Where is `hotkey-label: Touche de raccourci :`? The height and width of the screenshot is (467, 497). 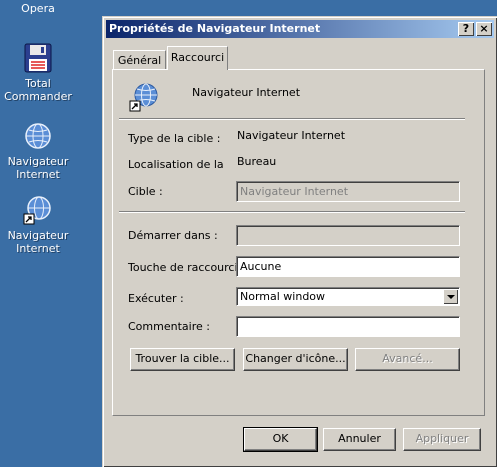
hotkey-label: Touche de raccourci : is located at coordinates (186, 267).